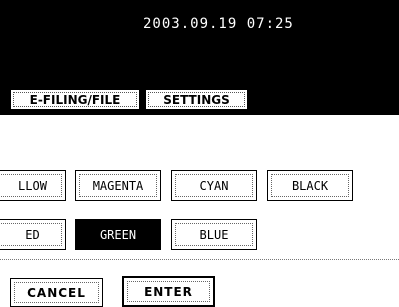 The image size is (399, 307). Describe the element at coordinates (214, 234) in the screenshot. I see `color-button-blue: BLUE` at that location.